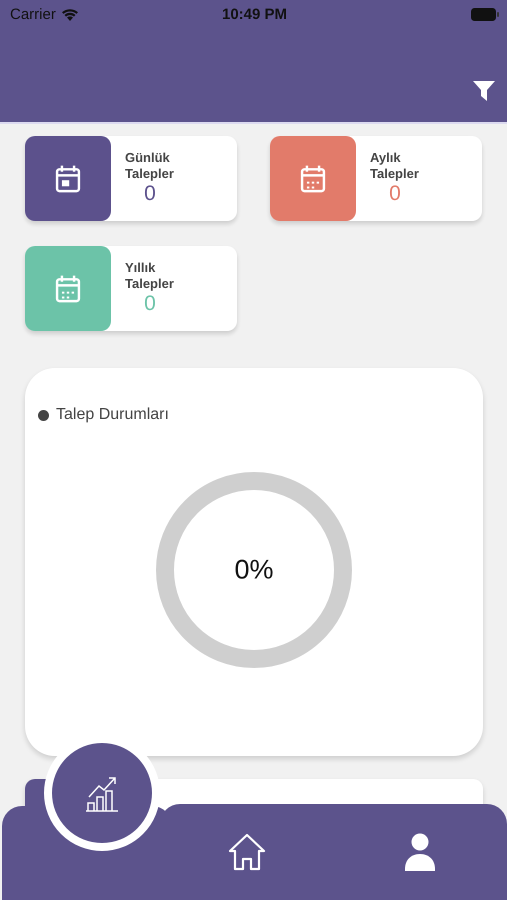  I want to click on home-icon, so click(246, 852).